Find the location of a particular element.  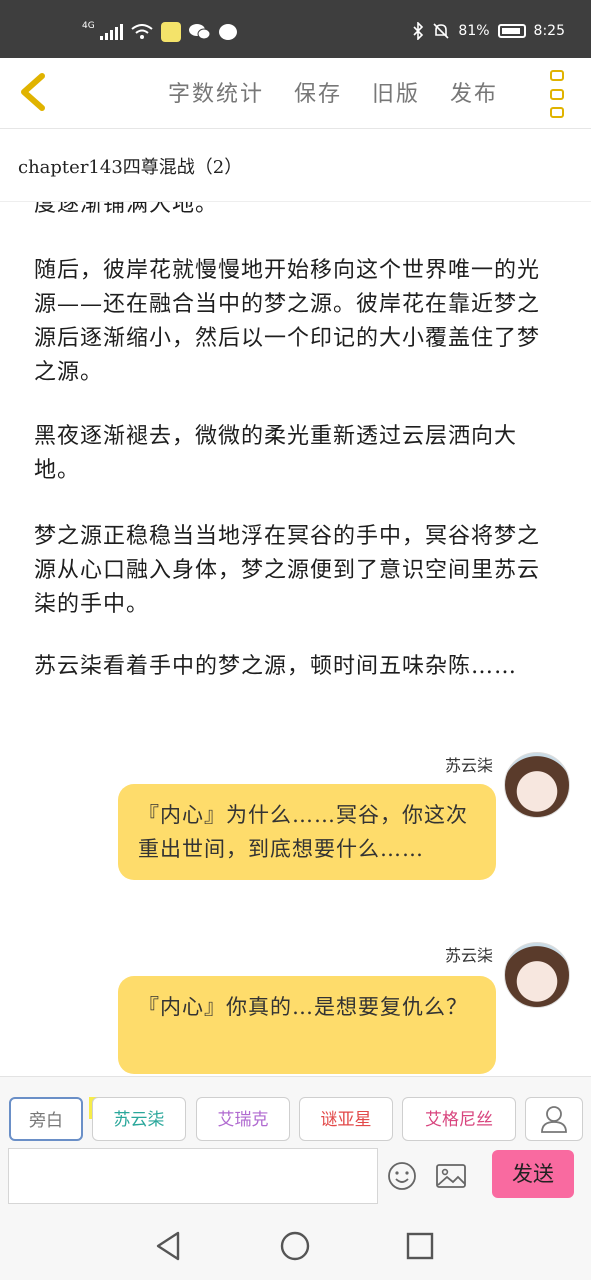

mute-bell-icon is located at coordinates (441, 31).